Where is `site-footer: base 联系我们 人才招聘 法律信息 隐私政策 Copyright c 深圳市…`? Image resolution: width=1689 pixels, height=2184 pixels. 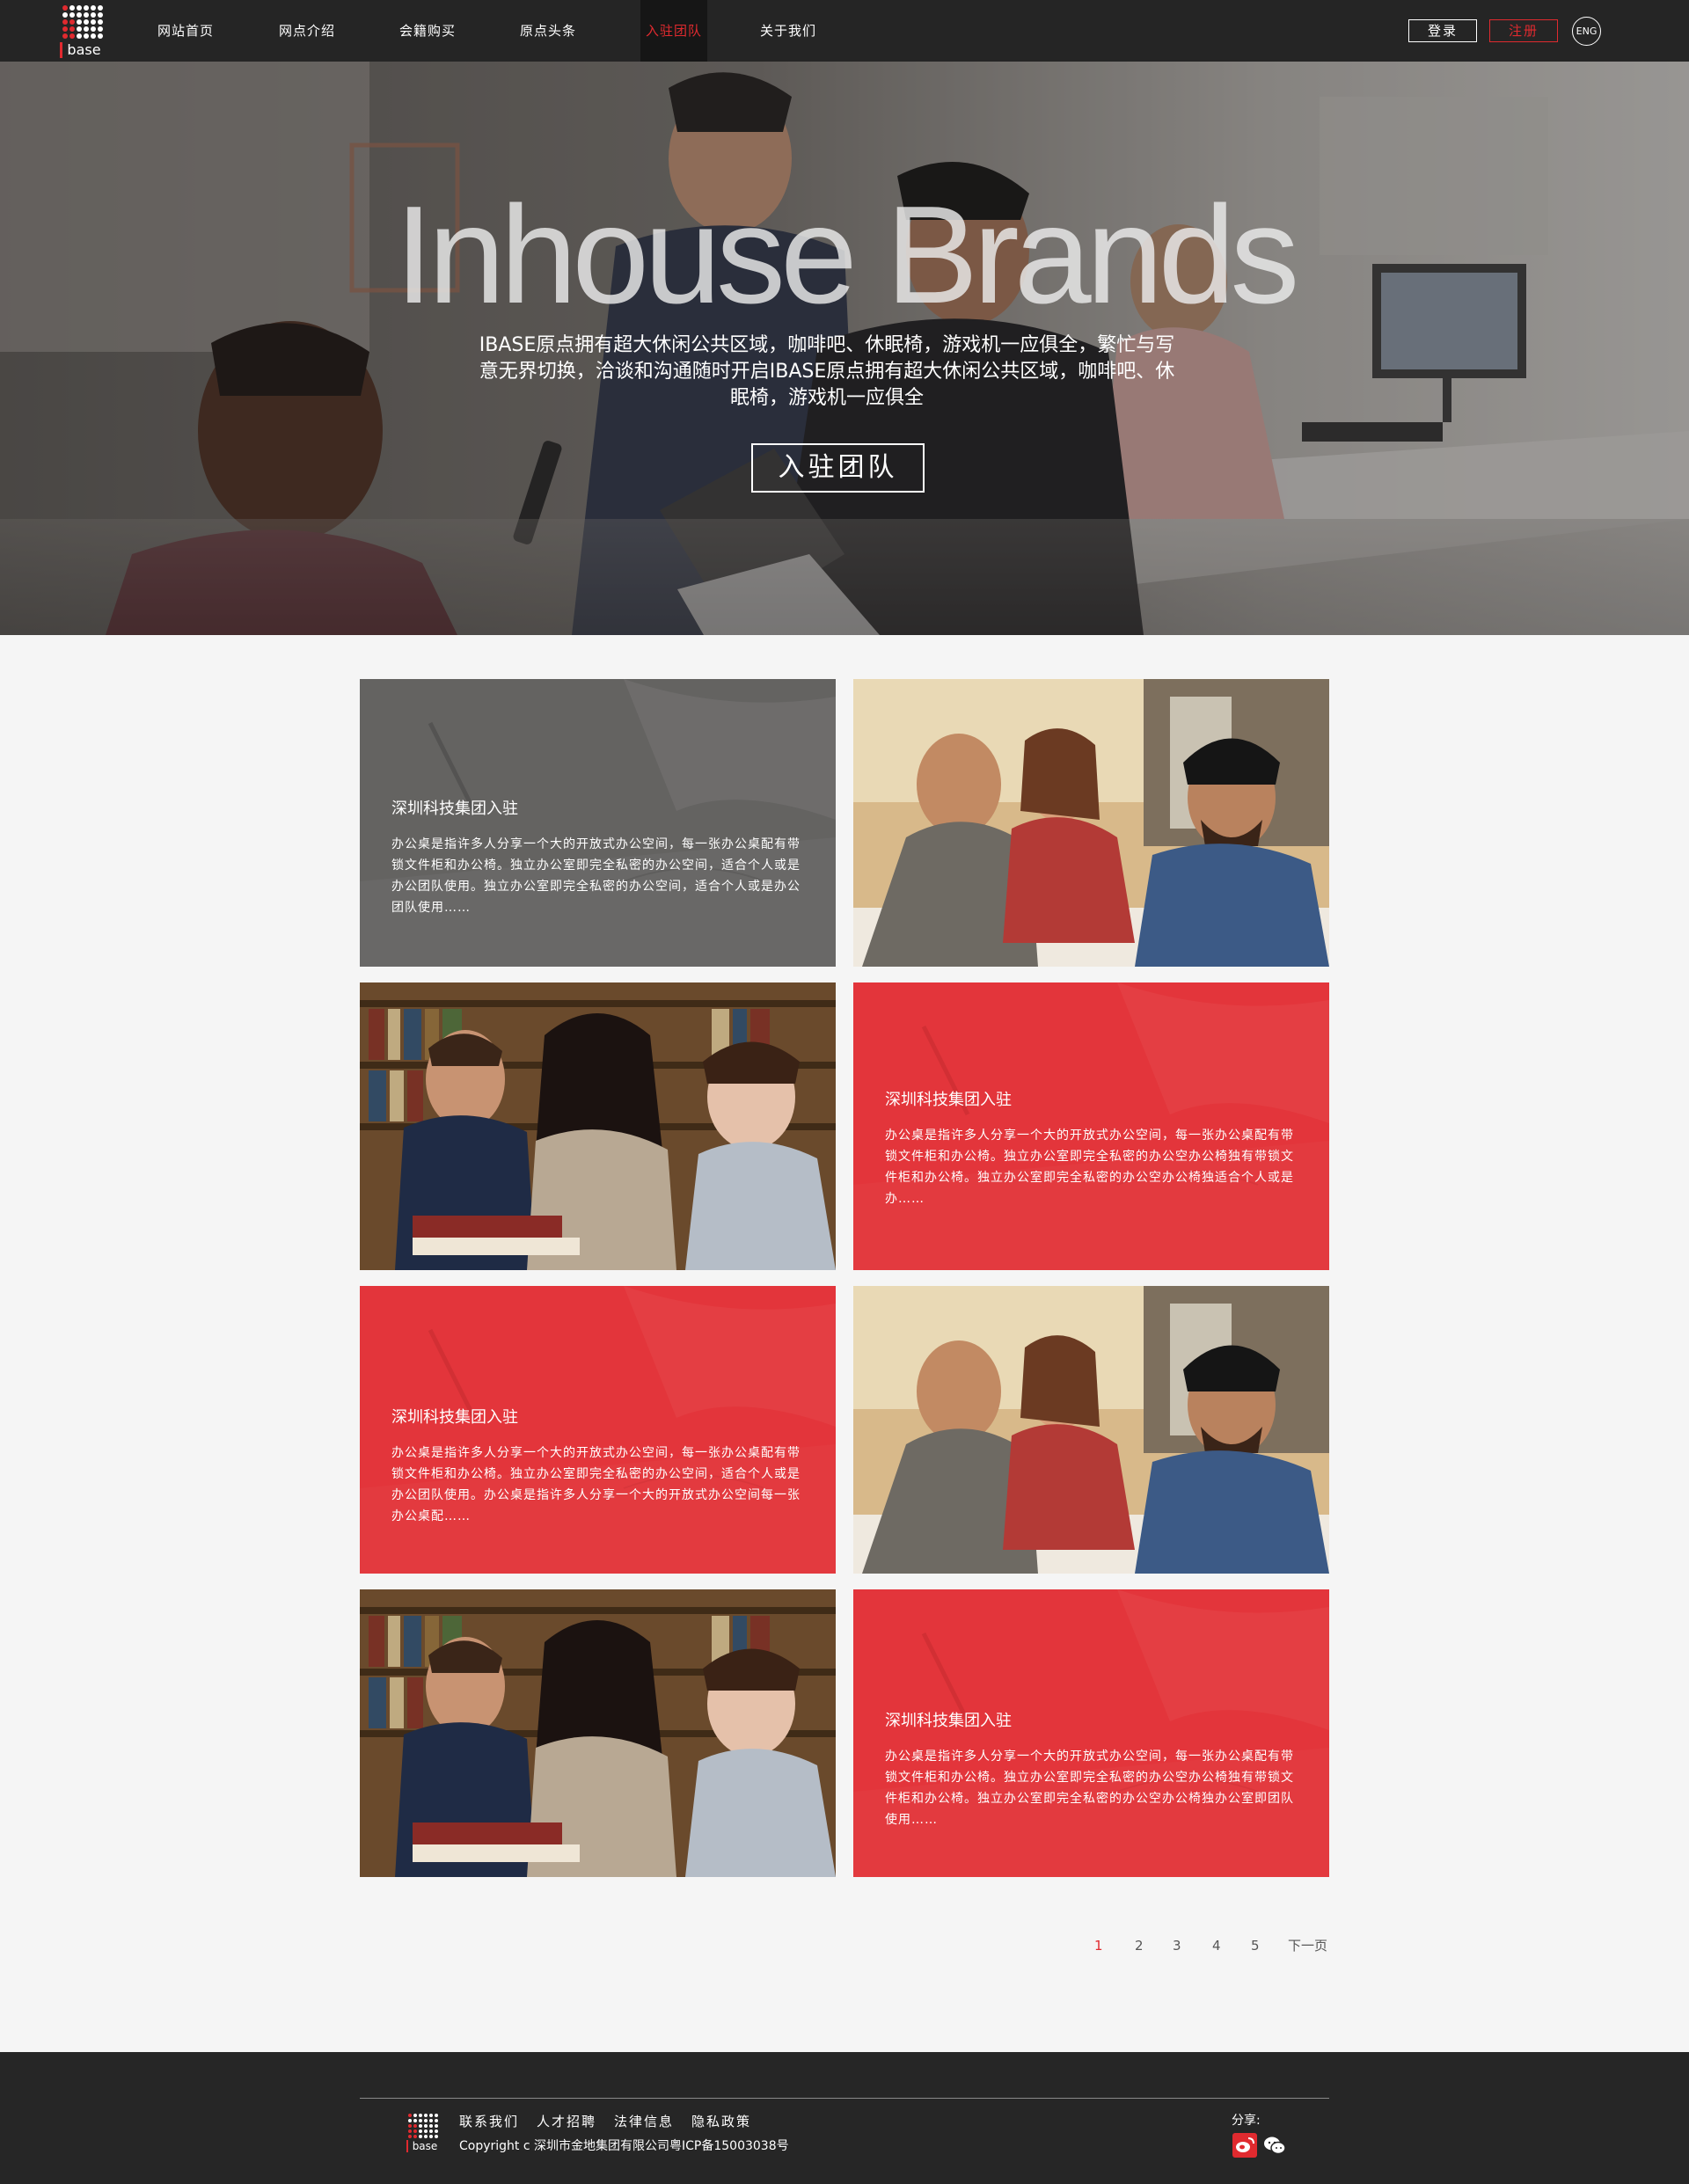
site-footer: base 联系我们 人才招聘 法律信息 隐私政策 Copyright c 深圳市… is located at coordinates (844, 2118).